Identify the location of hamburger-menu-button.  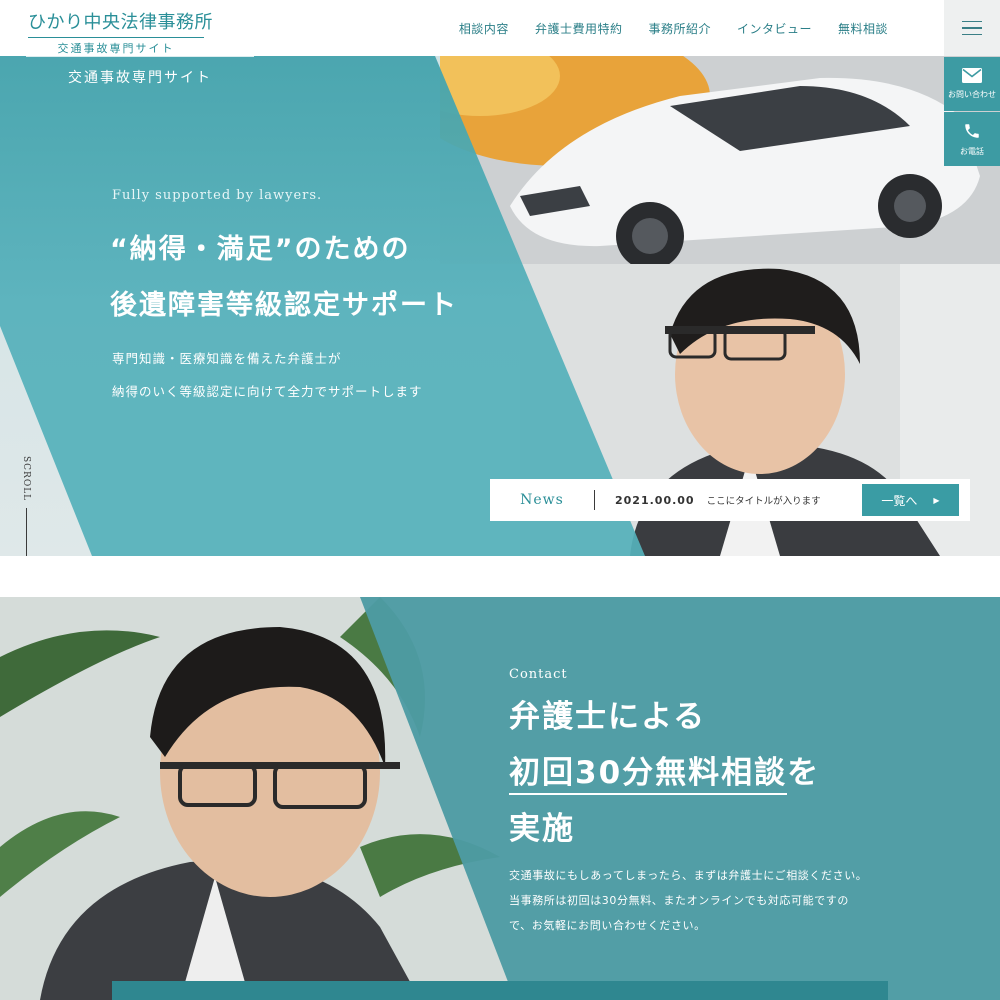
(972, 28).